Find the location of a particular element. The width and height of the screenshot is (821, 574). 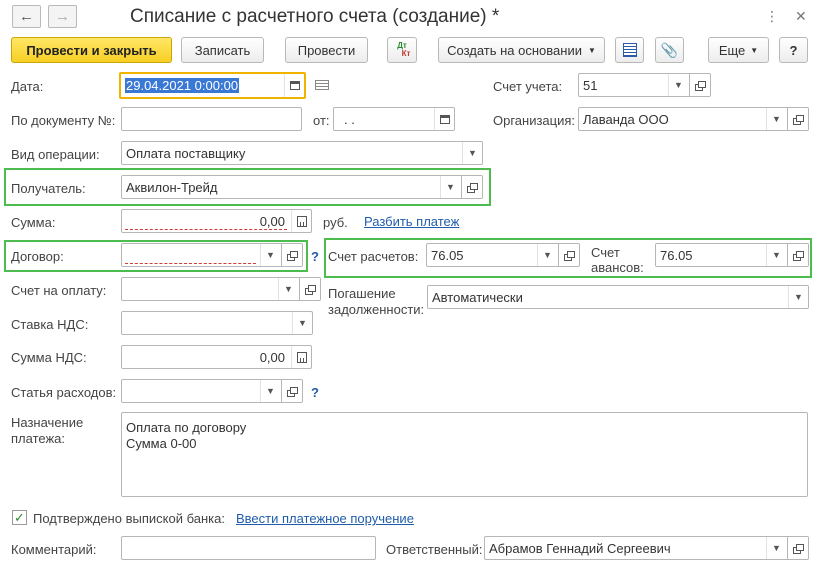

paperclip-icon: 📎 is located at coordinates (669, 49).